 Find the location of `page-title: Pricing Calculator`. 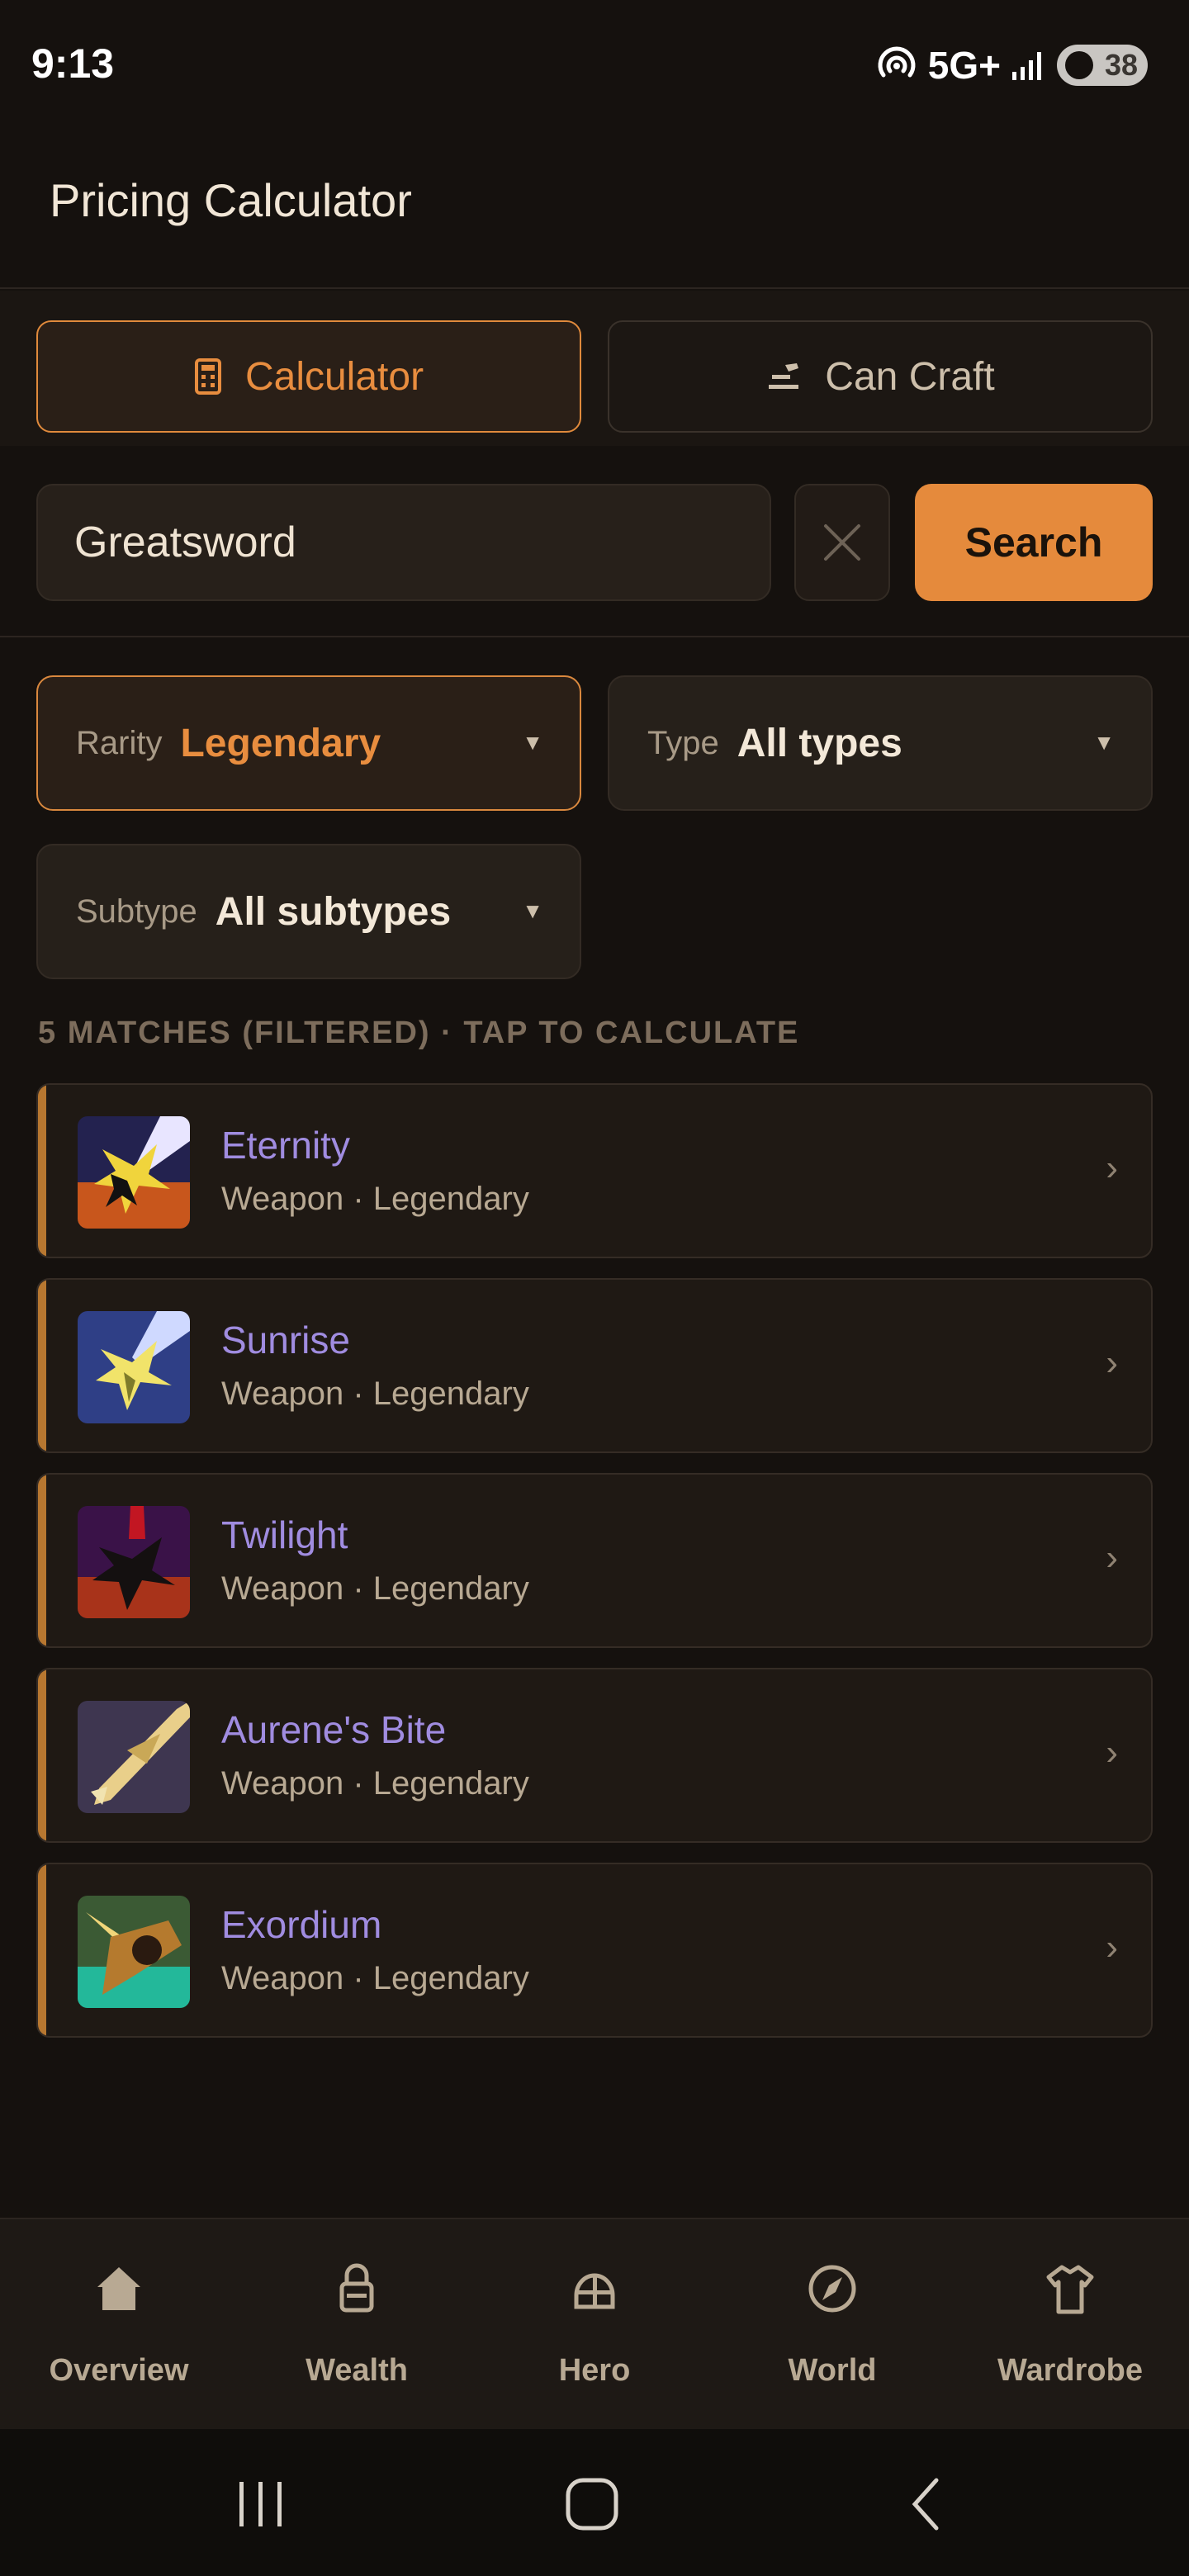

page-title: Pricing Calculator is located at coordinates (231, 200).